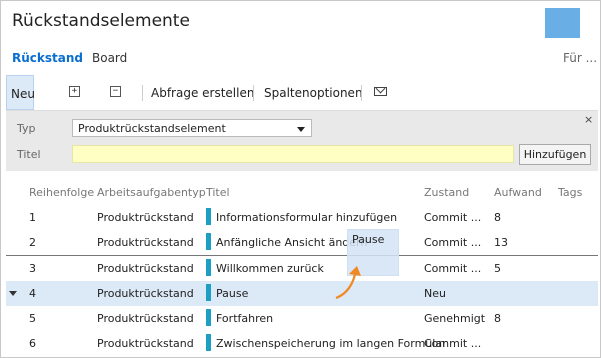  What do you see at coordinates (32, 343) in the screenshot?
I see `row-order: 6` at bounding box center [32, 343].